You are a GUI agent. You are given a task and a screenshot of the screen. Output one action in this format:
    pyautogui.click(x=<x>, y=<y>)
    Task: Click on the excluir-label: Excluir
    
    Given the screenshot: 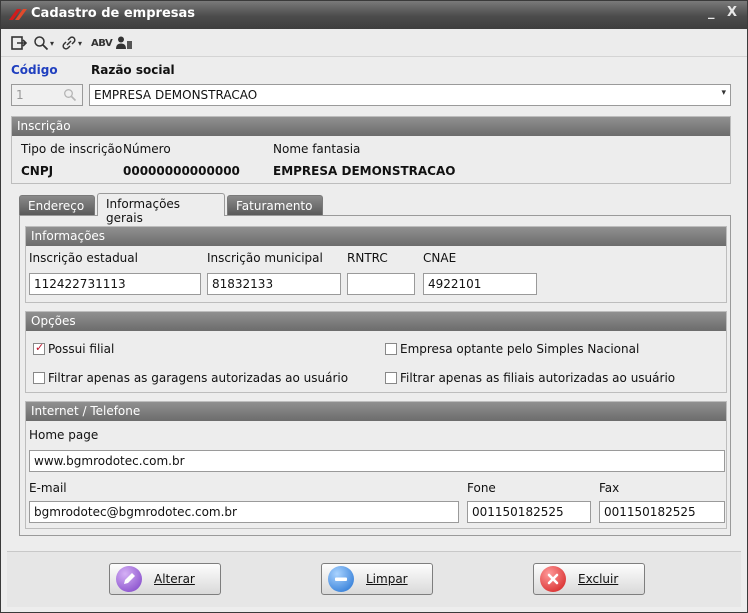 What is the action you would take?
    pyautogui.click(x=598, y=579)
    